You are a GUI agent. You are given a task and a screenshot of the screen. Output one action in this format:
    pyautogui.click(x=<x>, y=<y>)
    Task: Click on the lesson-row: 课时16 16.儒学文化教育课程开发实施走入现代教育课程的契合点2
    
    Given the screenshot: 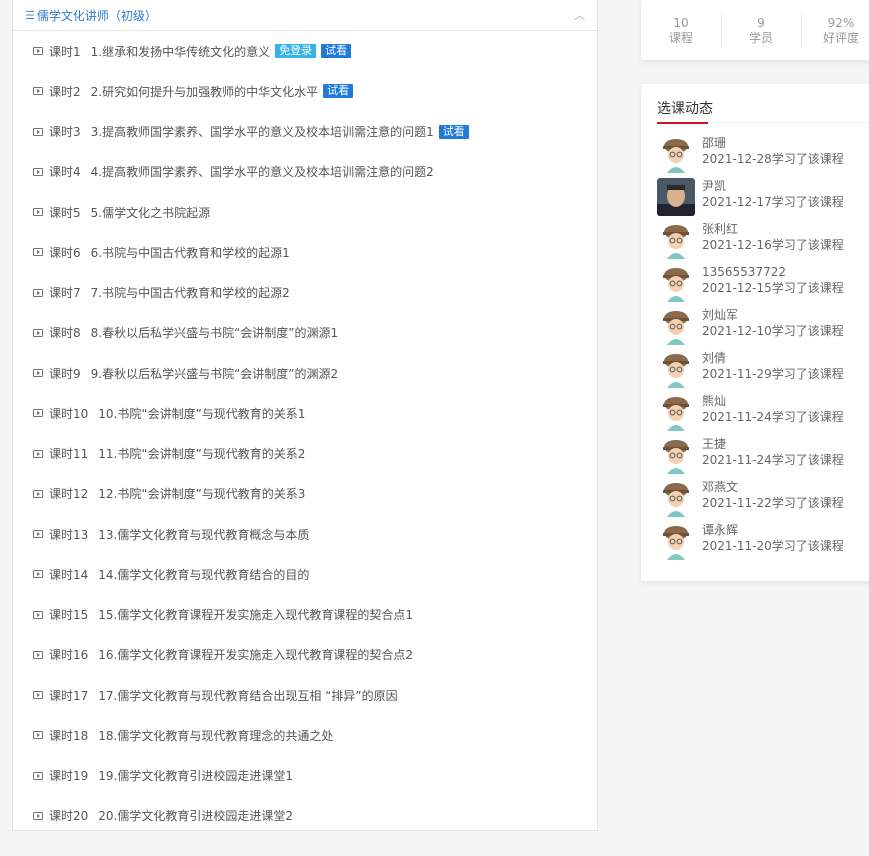 What is the action you would take?
    pyautogui.click(x=305, y=655)
    